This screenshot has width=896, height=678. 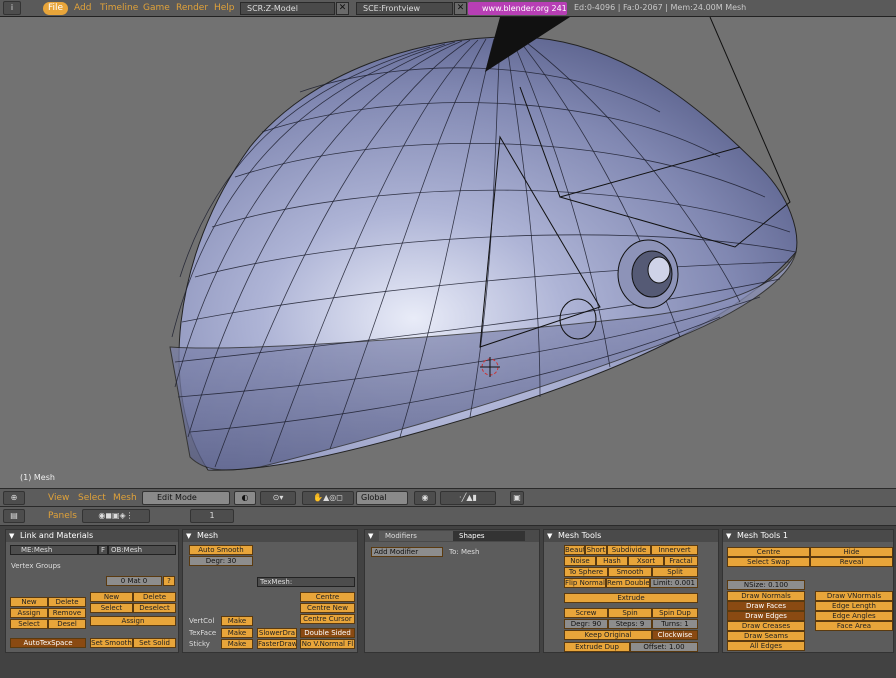 What do you see at coordinates (328, 498) in the screenshot?
I see `manipulator-icons: ✋▲◎◻` at bounding box center [328, 498].